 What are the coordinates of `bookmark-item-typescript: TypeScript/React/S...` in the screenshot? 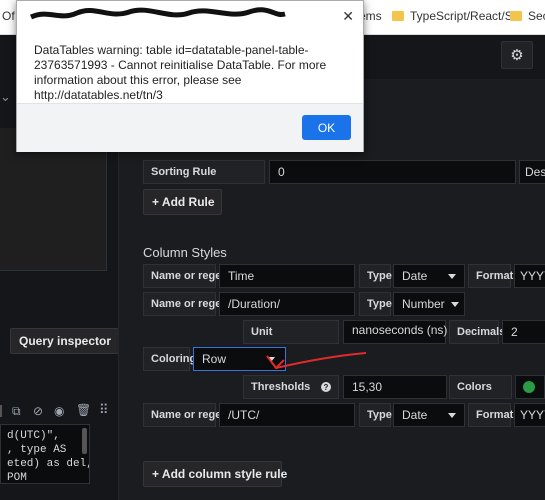 It's located at (457, 16).